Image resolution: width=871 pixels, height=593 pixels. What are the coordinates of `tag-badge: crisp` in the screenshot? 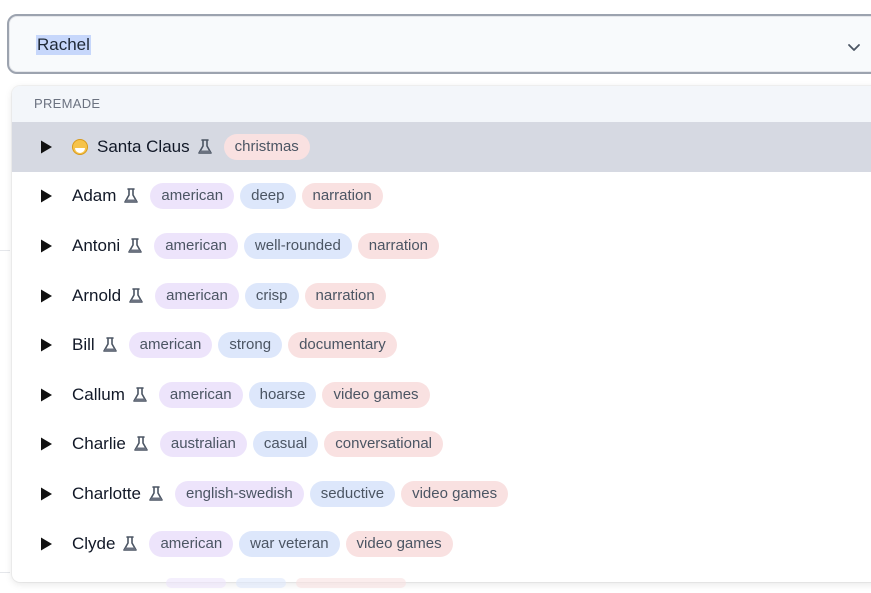 It's located at (271, 295).